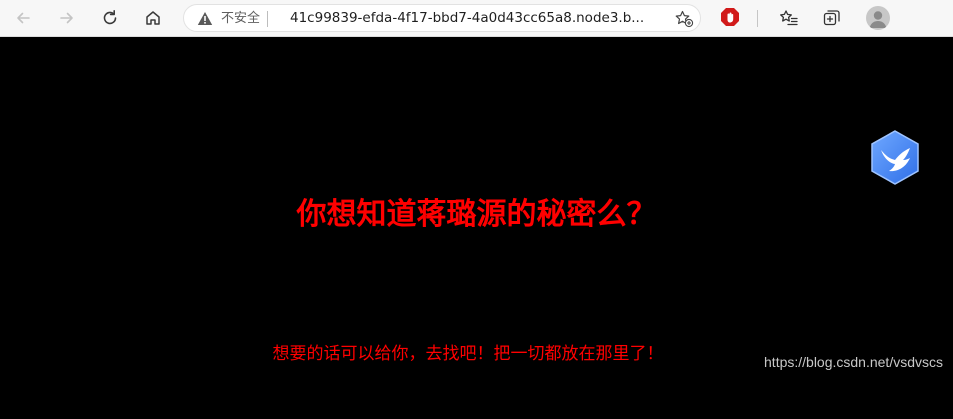  I want to click on favorites-list-button, so click(789, 18).